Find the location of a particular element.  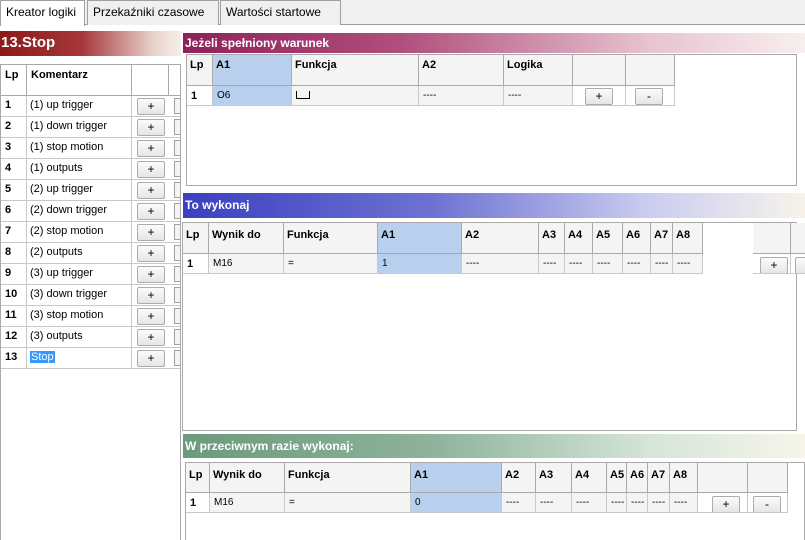

else-cell-a8: ---- is located at coordinates (684, 503).